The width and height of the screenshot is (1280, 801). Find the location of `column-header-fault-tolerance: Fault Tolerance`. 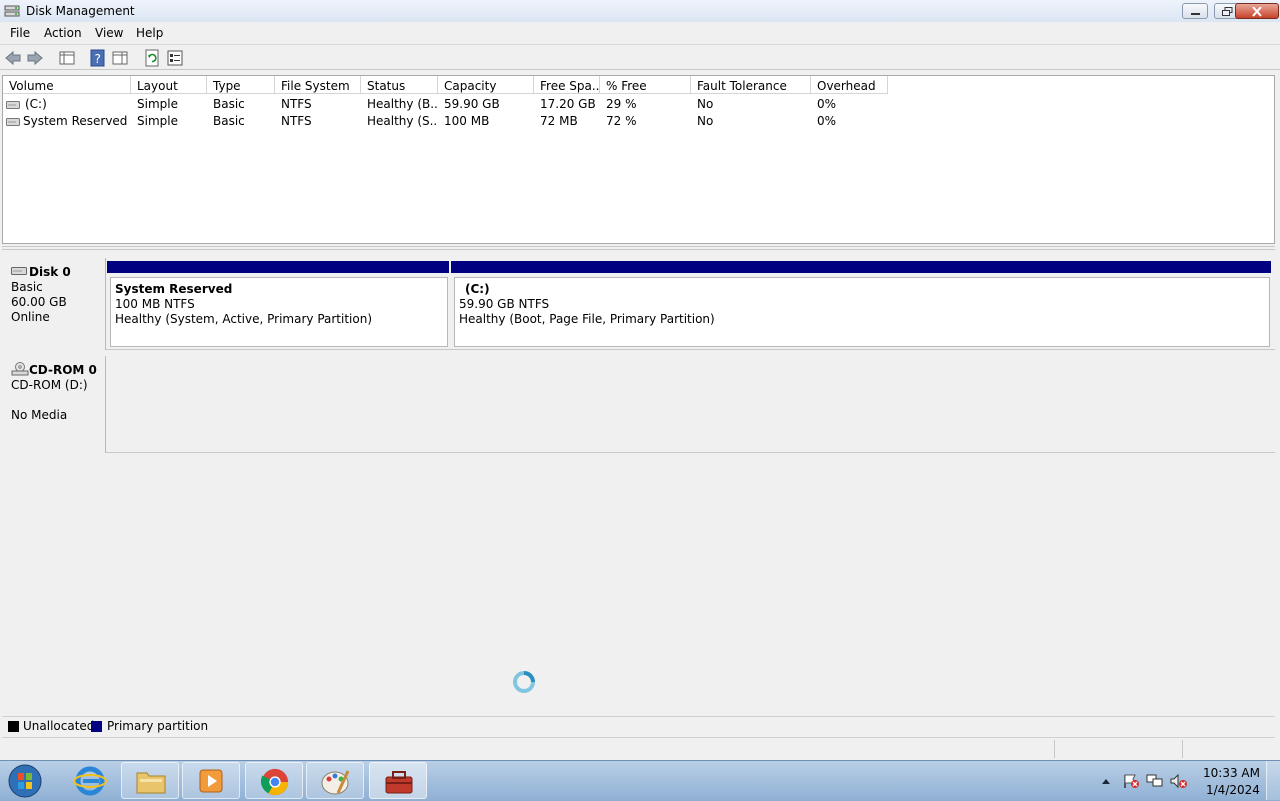

column-header-fault-tolerance: Fault Tolerance is located at coordinates (751, 85).